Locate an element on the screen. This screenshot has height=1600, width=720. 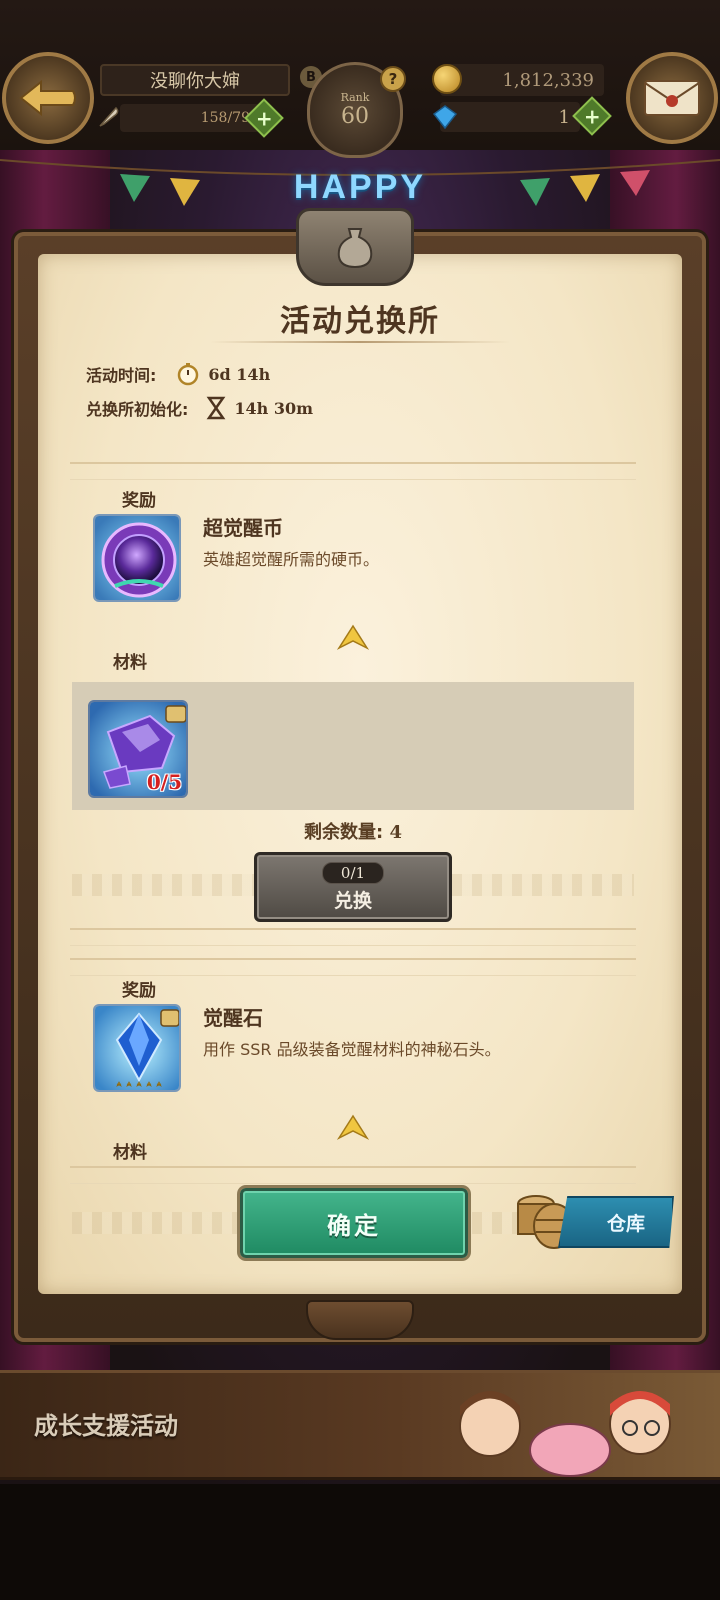
awakening-stone-item is located at coordinates (137, 1048).